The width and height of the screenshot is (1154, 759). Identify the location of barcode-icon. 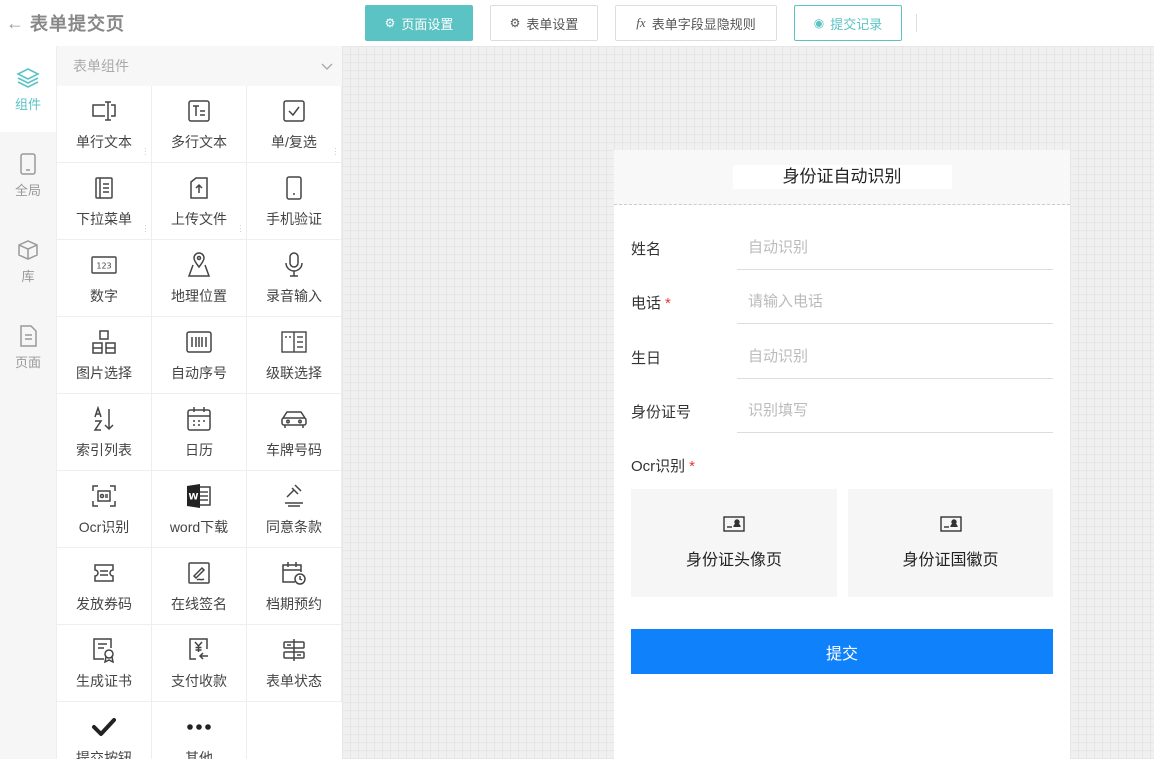
(199, 342).